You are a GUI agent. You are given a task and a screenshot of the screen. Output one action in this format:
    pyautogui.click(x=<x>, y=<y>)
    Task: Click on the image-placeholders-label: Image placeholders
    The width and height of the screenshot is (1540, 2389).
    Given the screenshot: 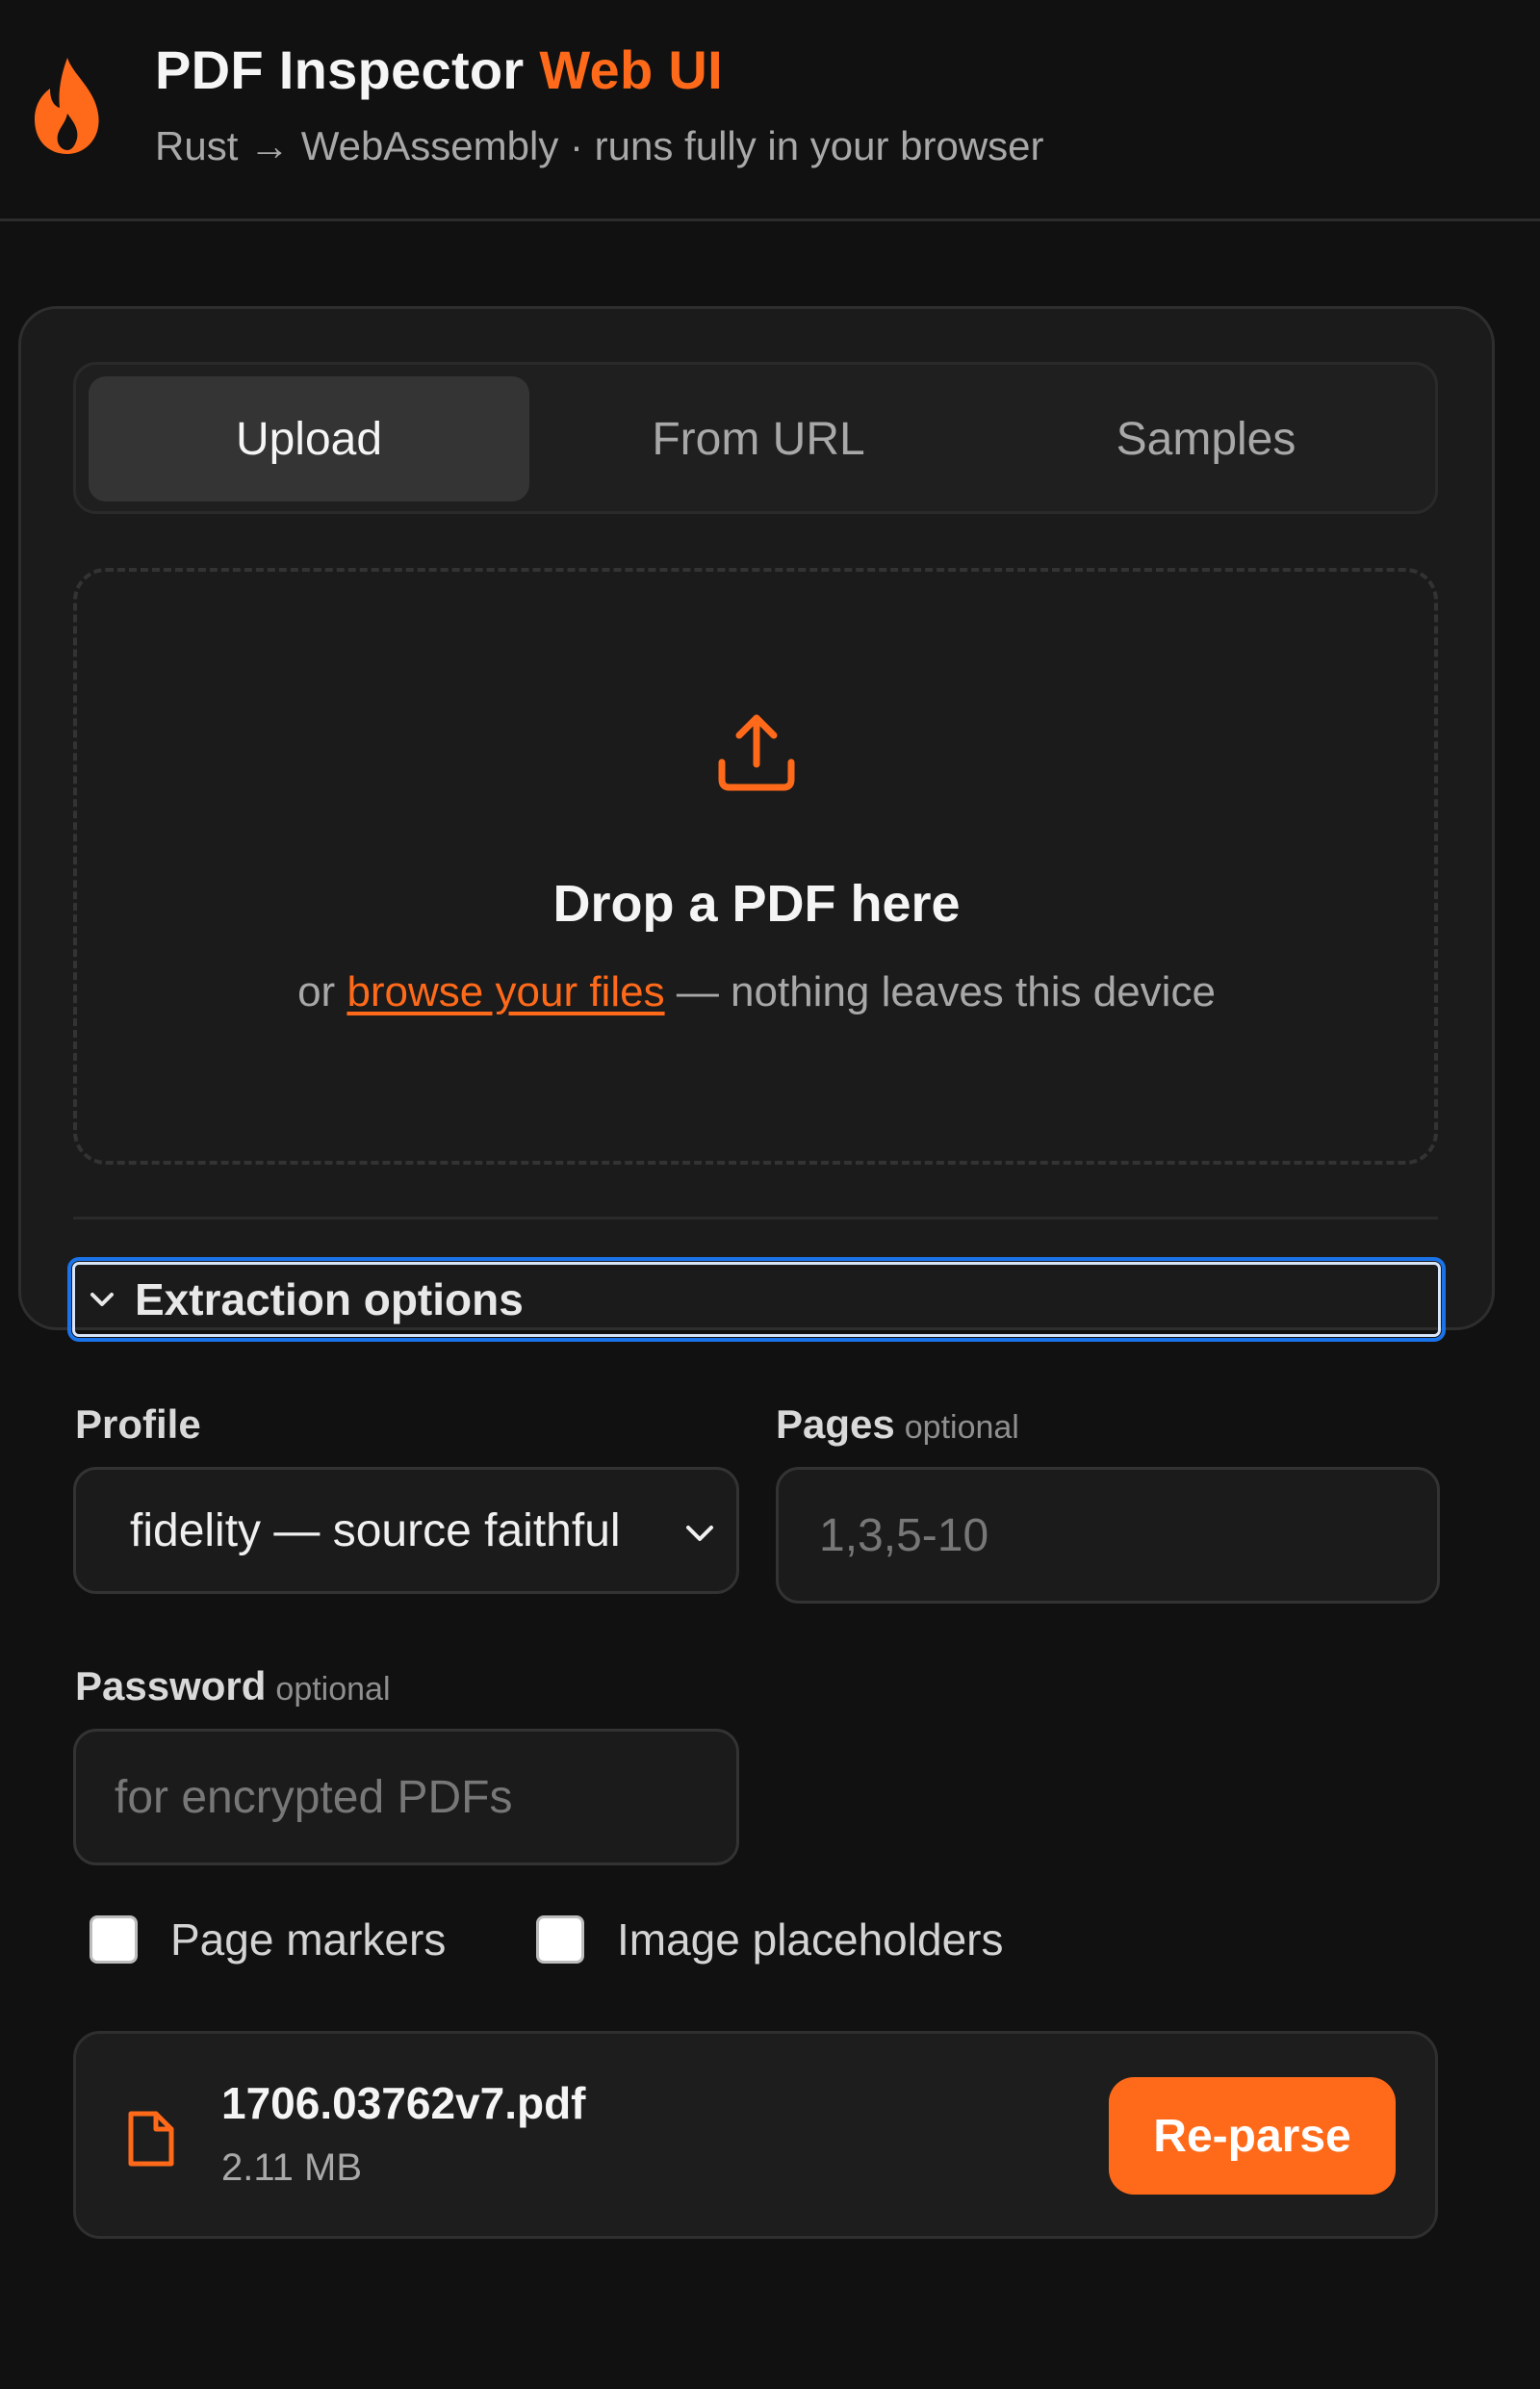 What is the action you would take?
    pyautogui.click(x=810, y=1939)
    